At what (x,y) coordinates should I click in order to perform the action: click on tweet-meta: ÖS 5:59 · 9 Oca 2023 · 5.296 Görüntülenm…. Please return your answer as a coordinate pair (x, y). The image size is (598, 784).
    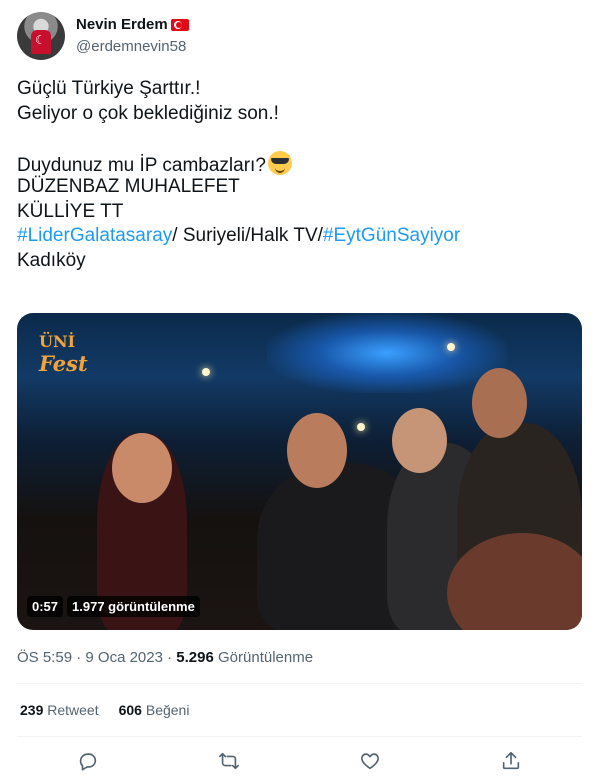
    Looking at the image, I should click on (165, 657).